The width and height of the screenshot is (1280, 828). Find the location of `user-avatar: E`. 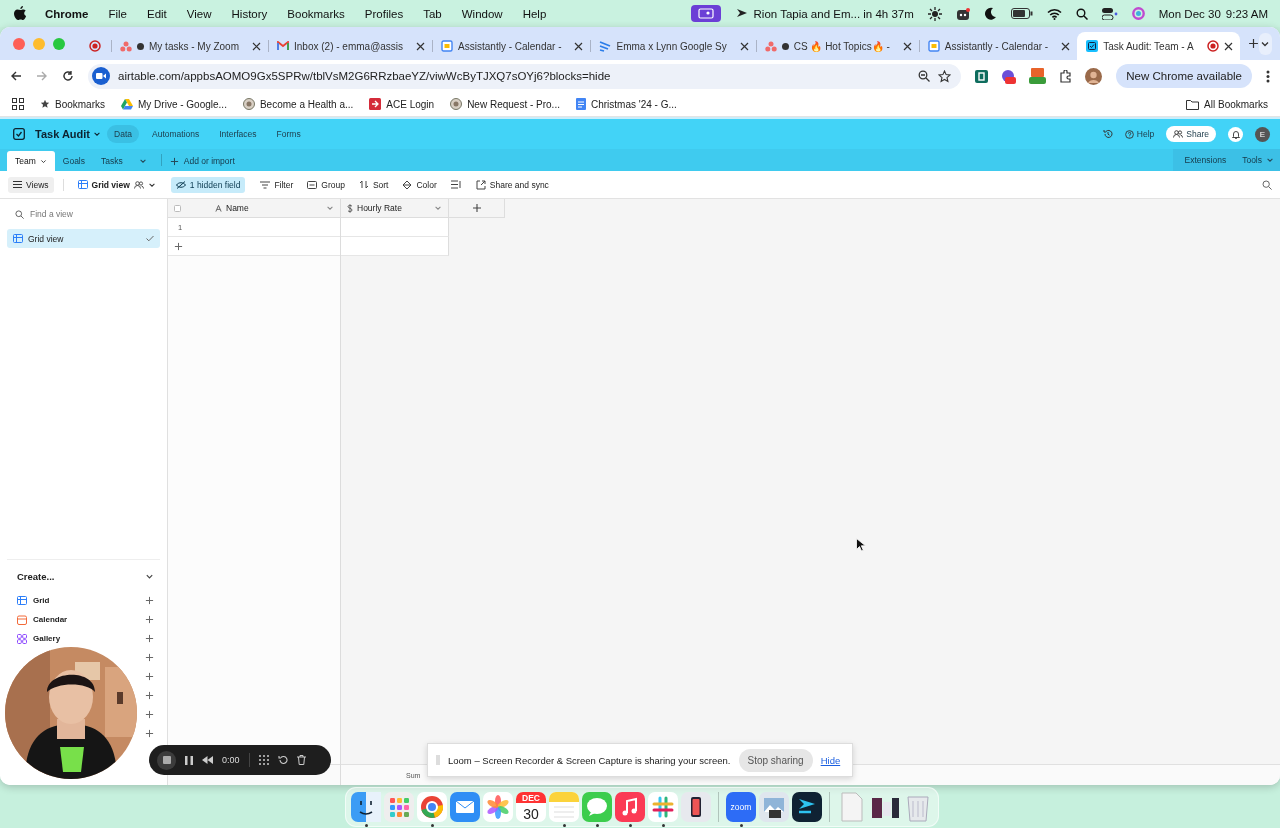

user-avatar: E is located at coordinates (1262, 134).